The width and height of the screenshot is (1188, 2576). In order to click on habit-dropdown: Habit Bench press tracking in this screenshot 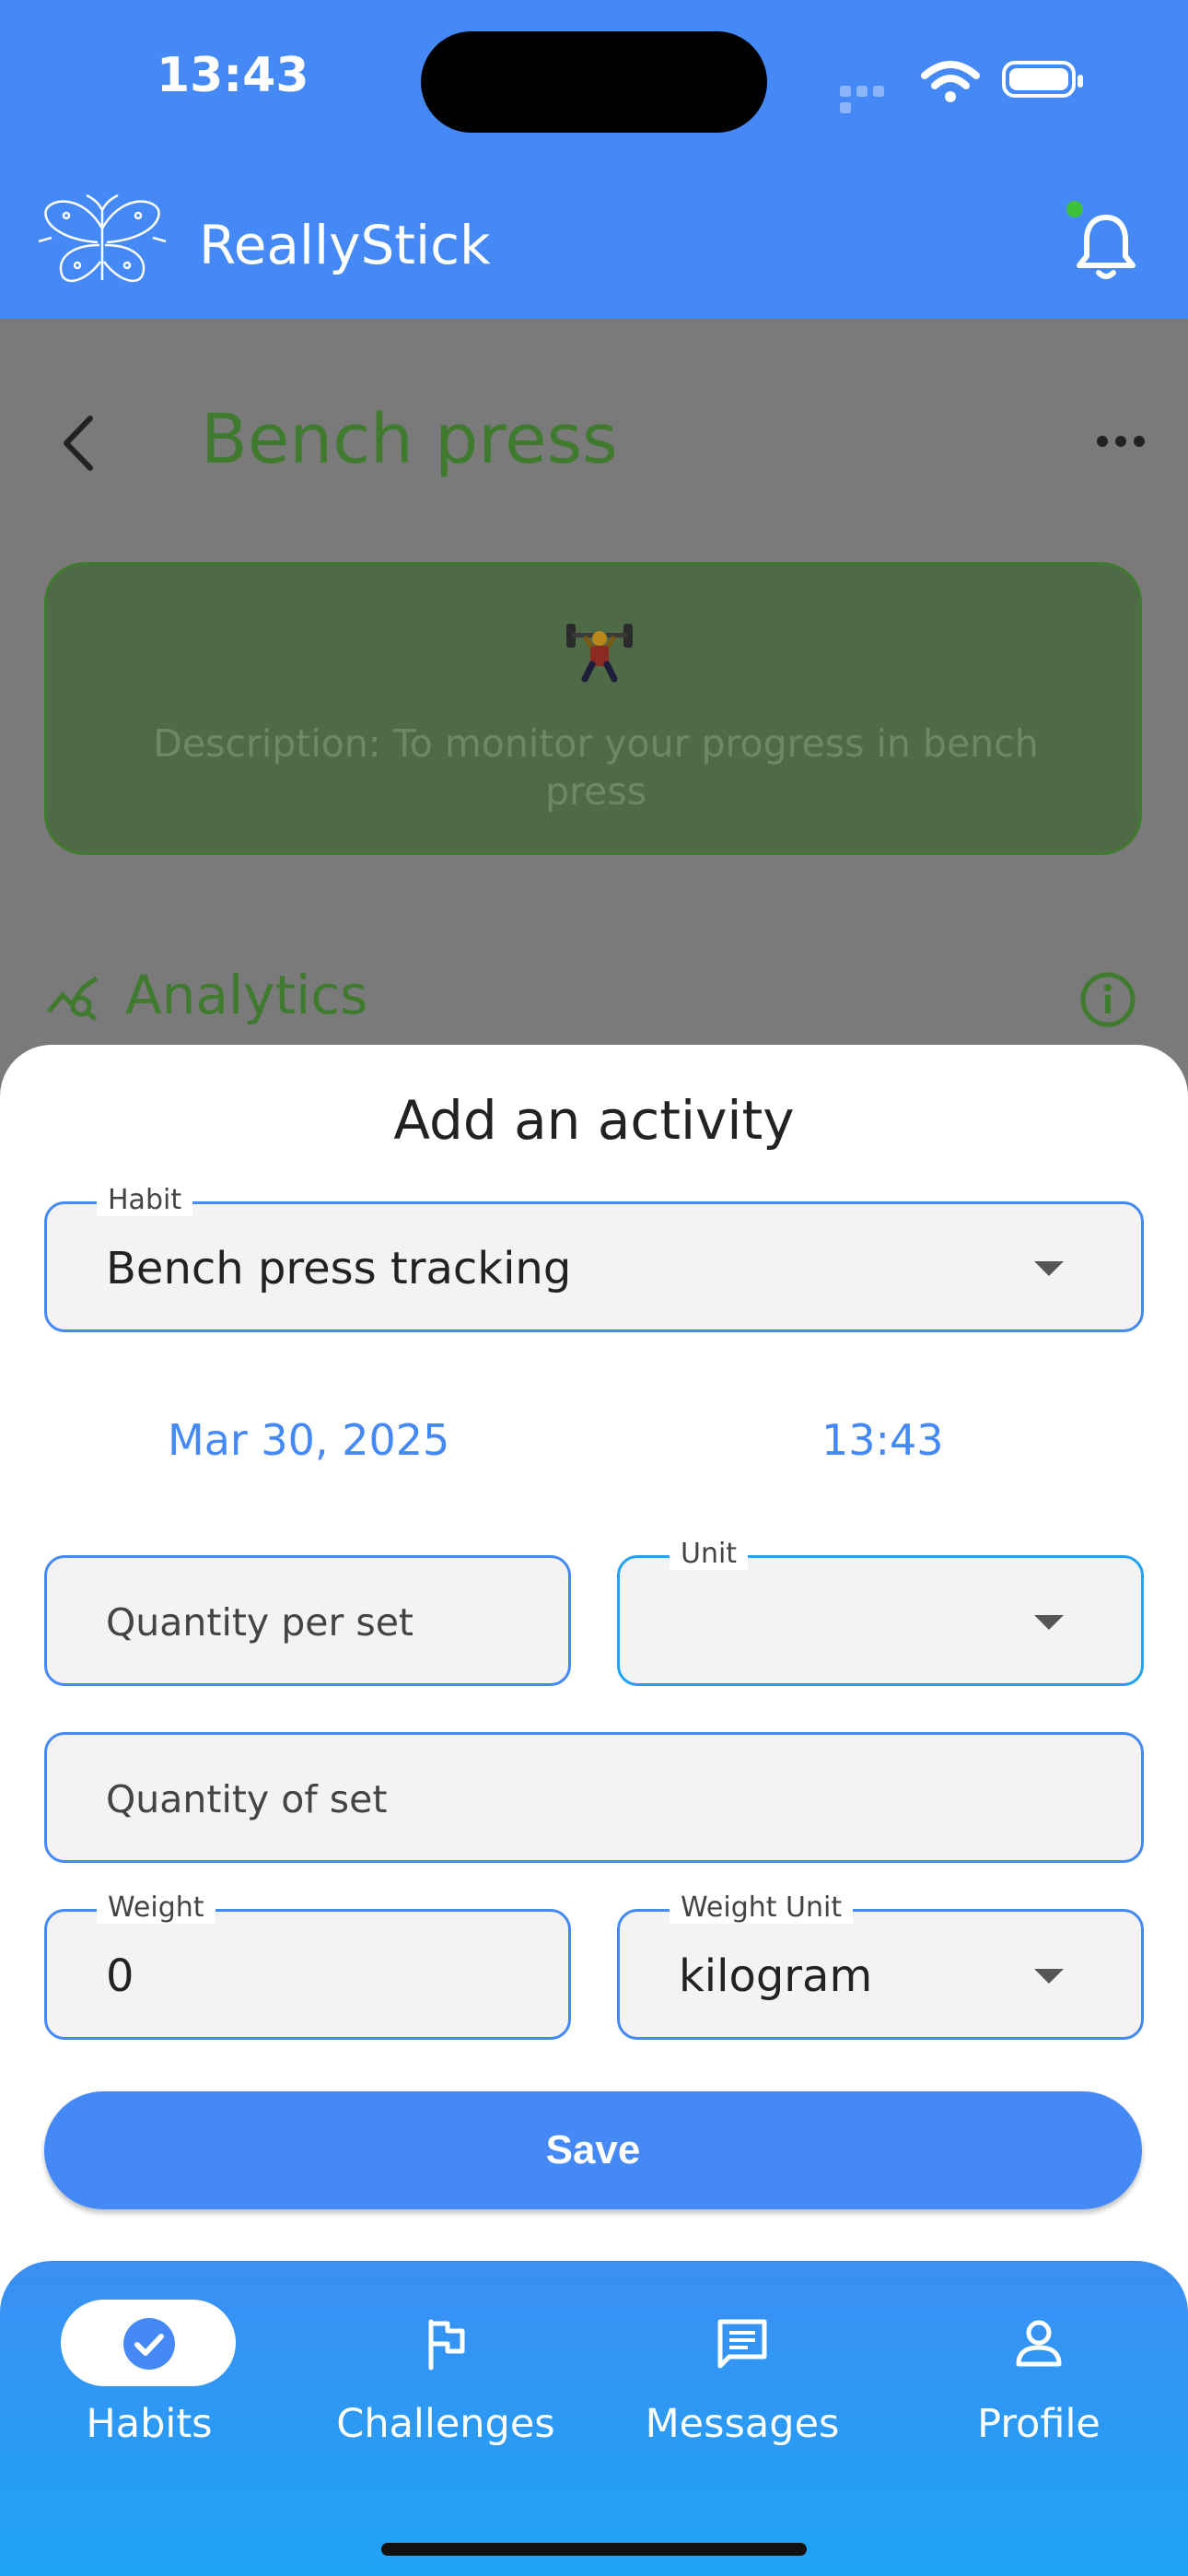, I will do `click(594, 1258)`.